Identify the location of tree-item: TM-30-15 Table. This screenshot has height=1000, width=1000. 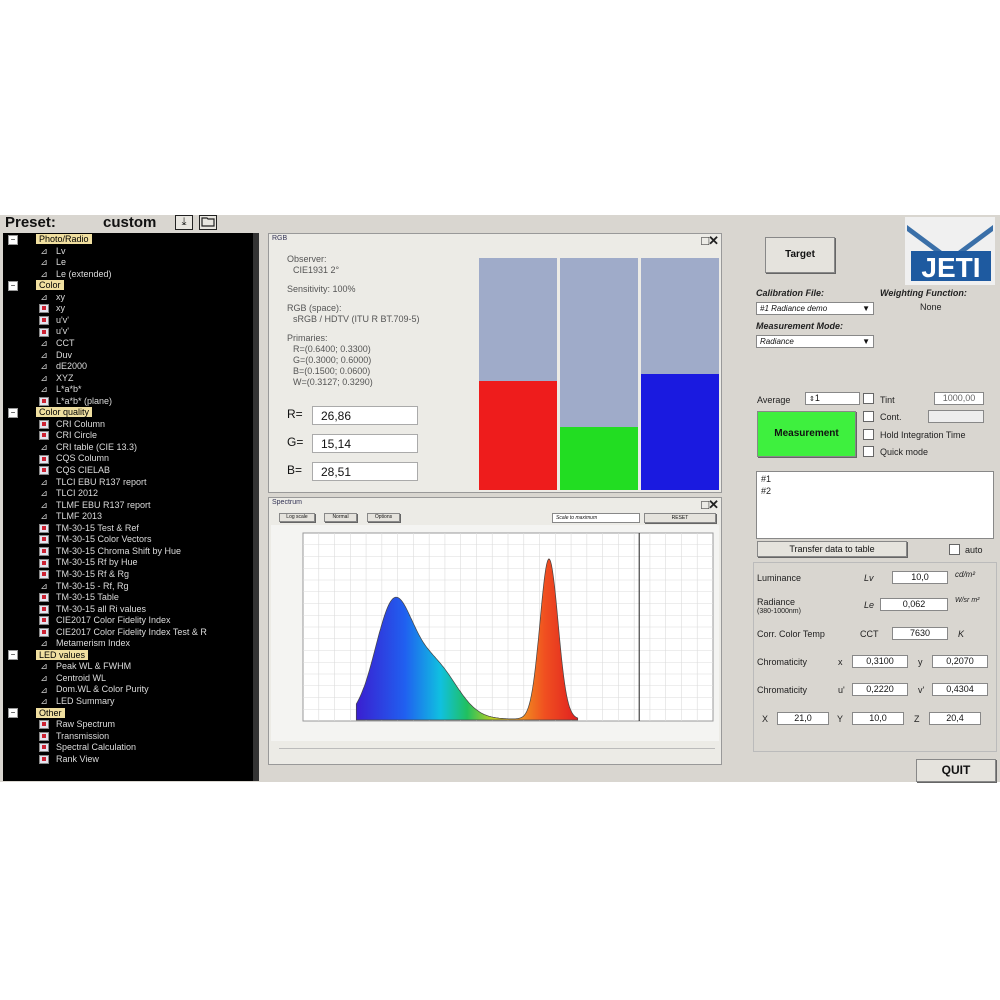
(79, 598).